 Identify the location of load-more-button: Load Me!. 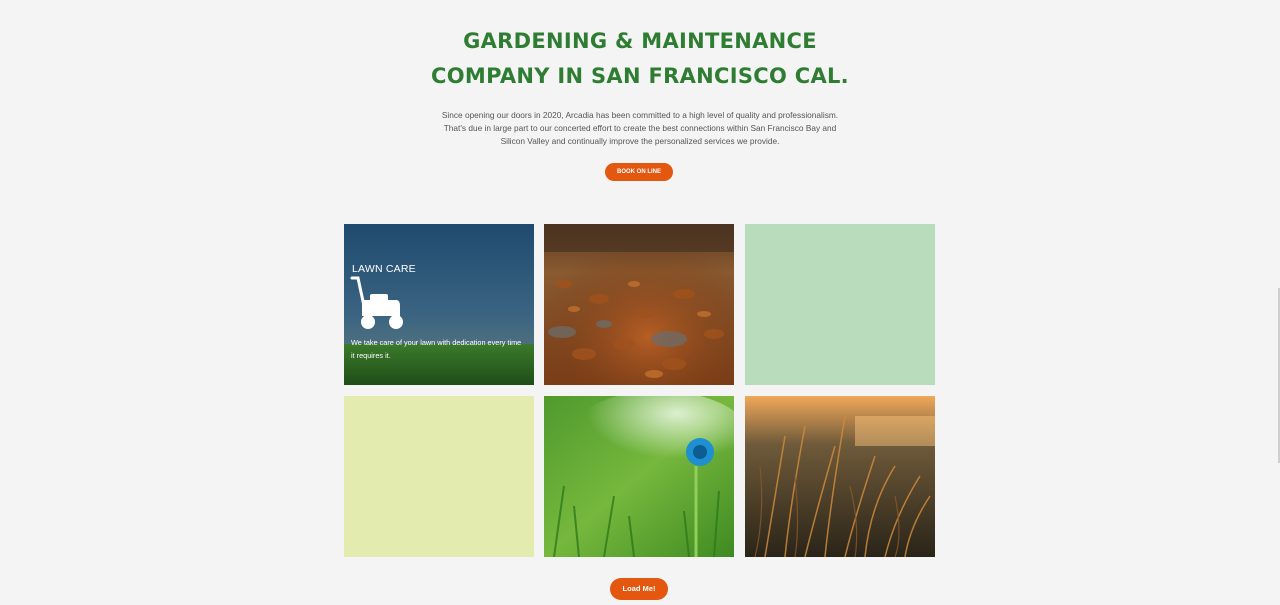
(639, 589).